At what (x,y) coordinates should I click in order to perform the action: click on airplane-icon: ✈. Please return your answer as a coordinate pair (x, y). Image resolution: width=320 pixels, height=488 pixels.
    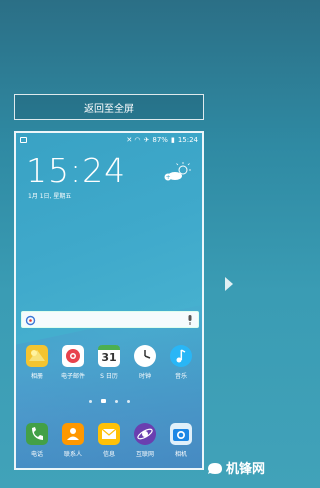
    Looking at the image, I should click on (146, 140).